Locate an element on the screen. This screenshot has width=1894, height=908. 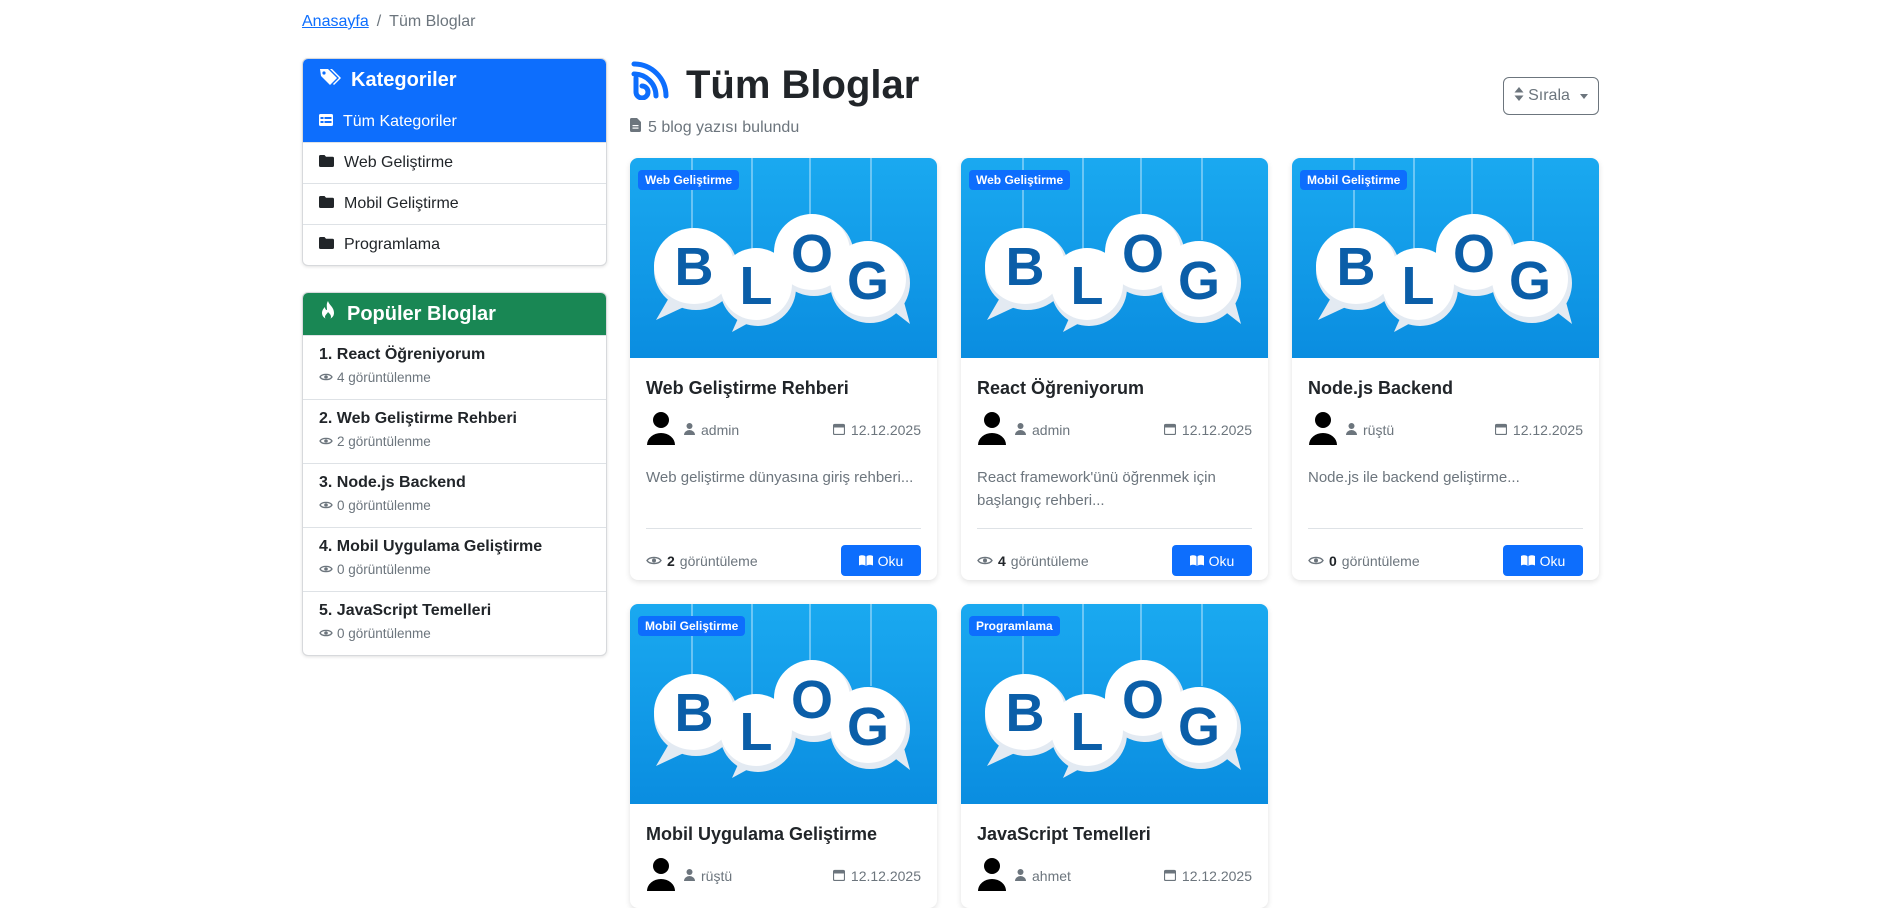
category-item-mobile: Mobil Geliştirme is located at coordinates (454, 203).